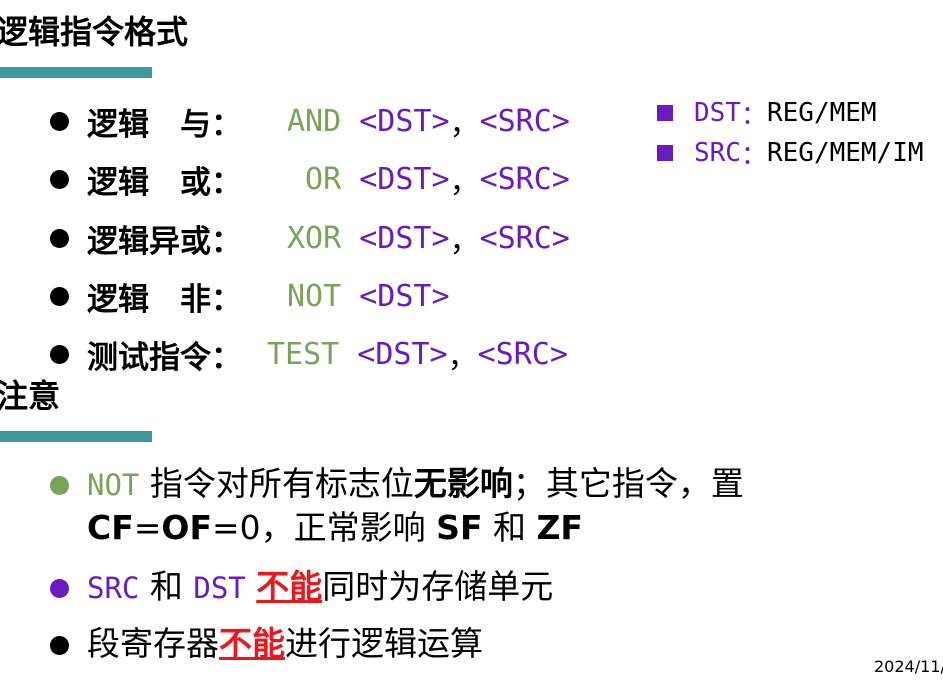 This screenshot has height=681, width=943. Describe the element at coordinates (821, 113) in the screenshot. I see `side-note-value: REG/MEM` at that location.